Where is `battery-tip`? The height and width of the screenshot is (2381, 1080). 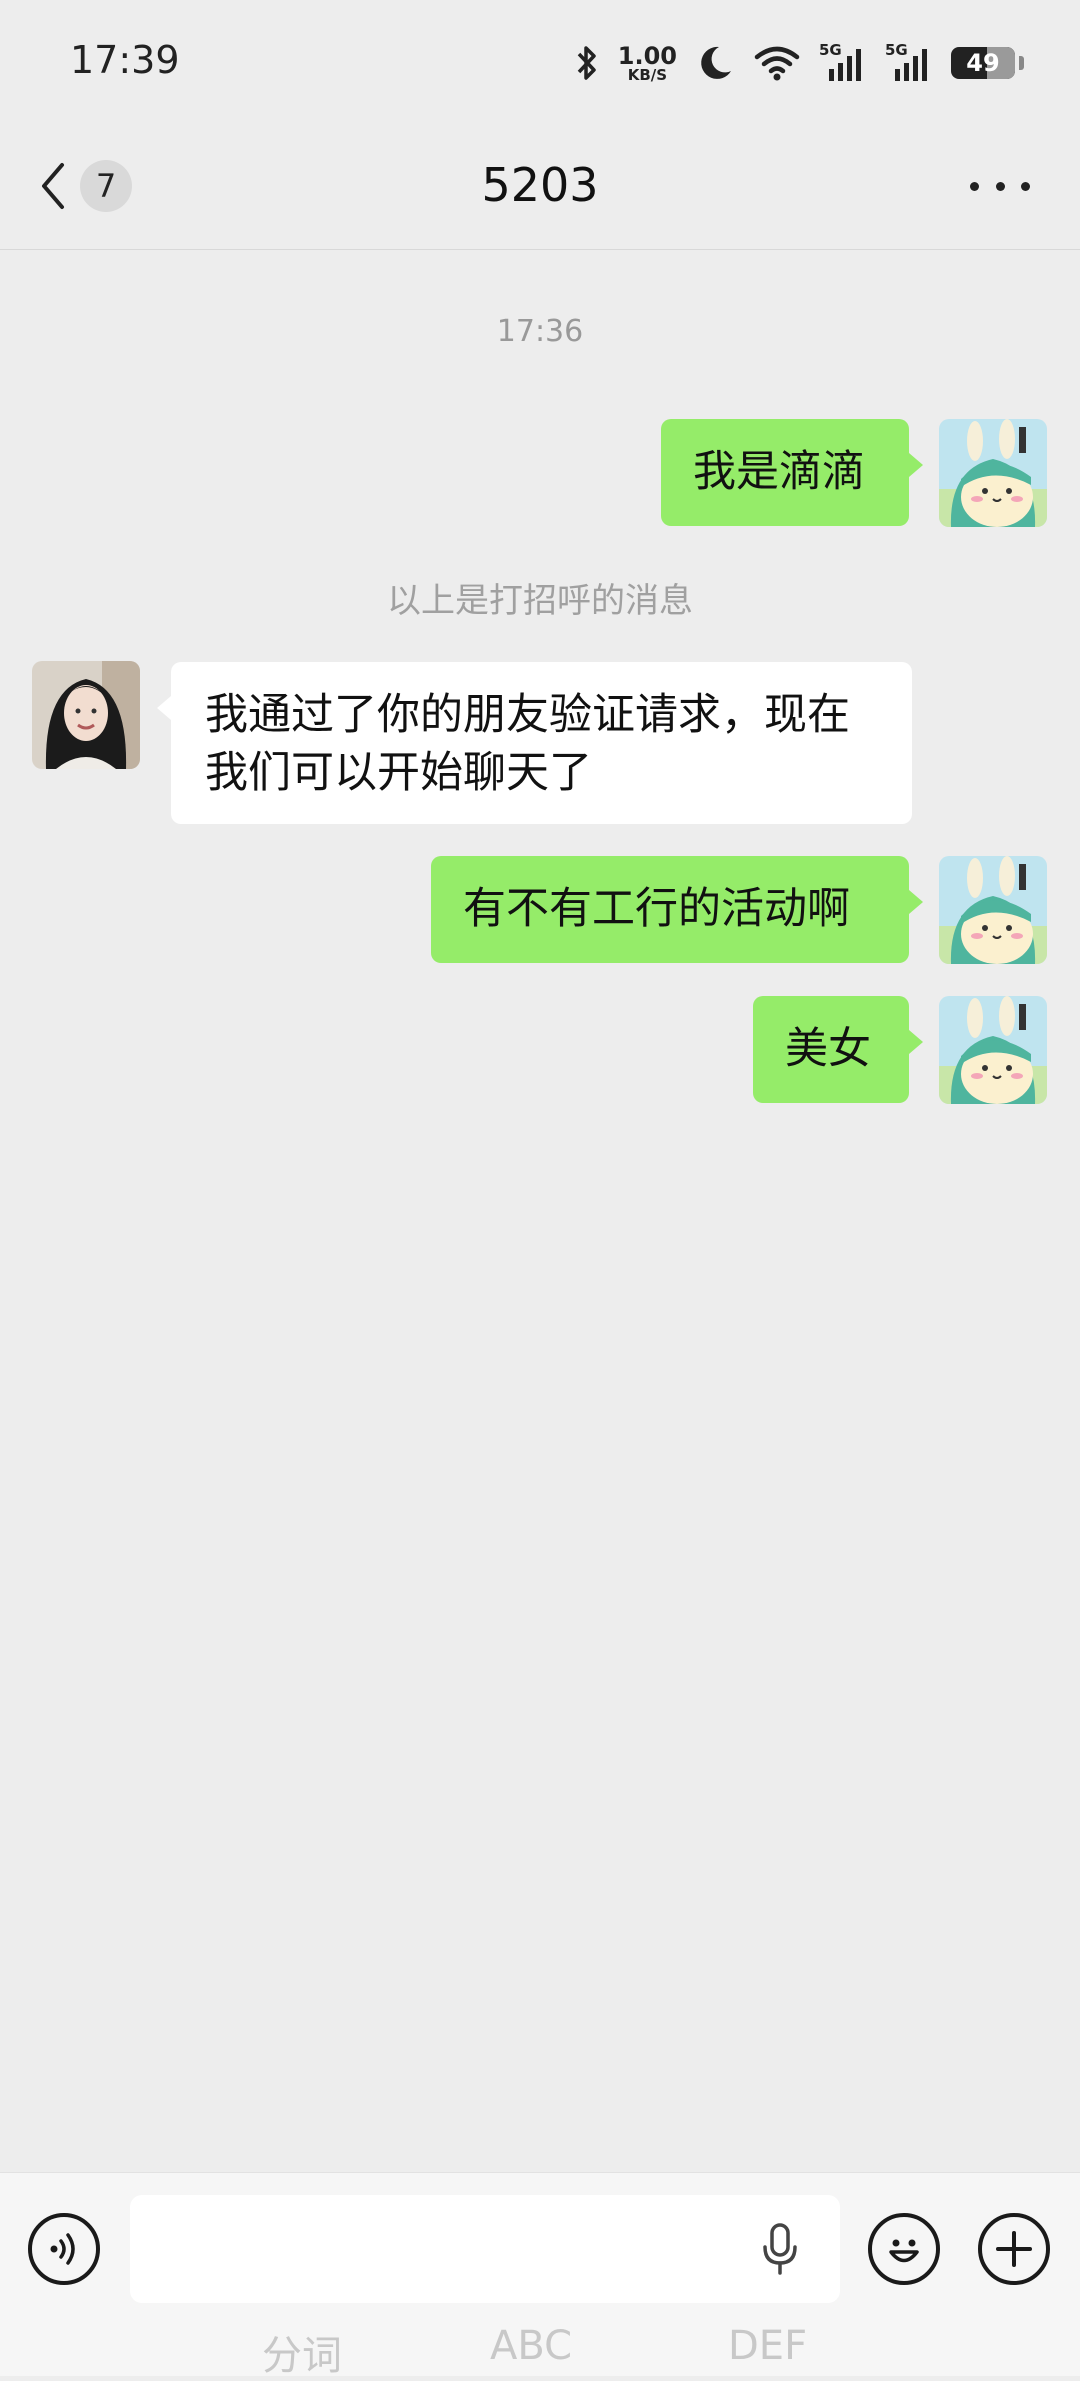 battery-tip is located at coordinates (1021, 63).